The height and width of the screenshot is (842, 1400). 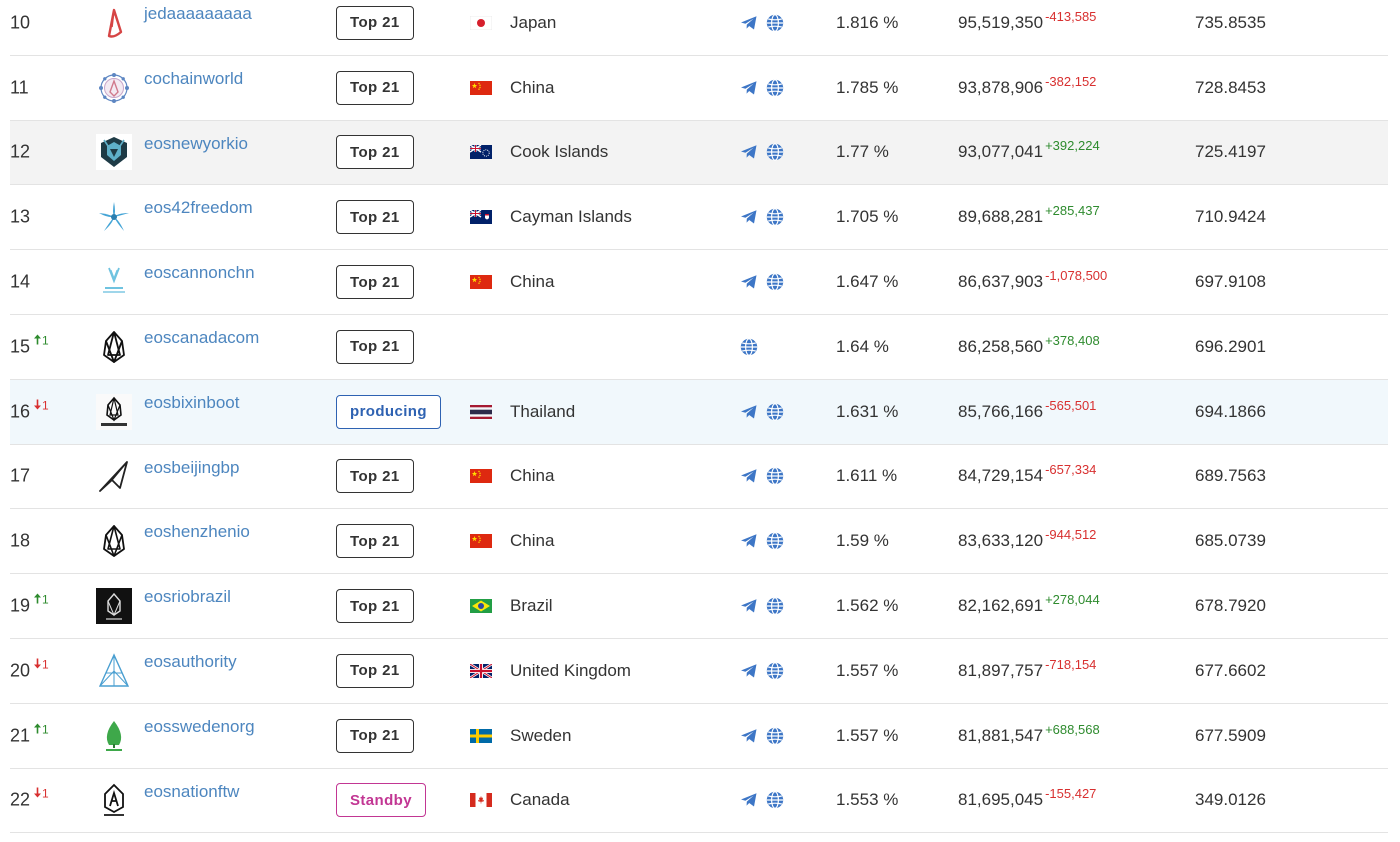 What do you see at coordinates (193, 79) in the screenshot?
I see `producer-name-link: cochainworld` at bounding box center [193, 79].